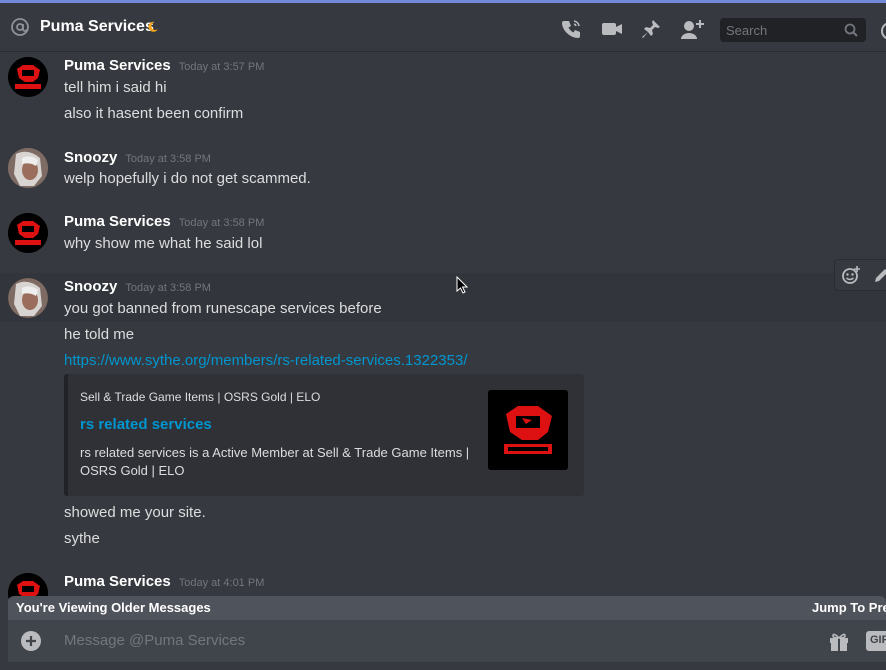 This screenshot has width=886, height=670. What do you see at coordinates (851, 275) in the screenshot?
I see `add-reaction-icon` at bounding box center [851, 275].